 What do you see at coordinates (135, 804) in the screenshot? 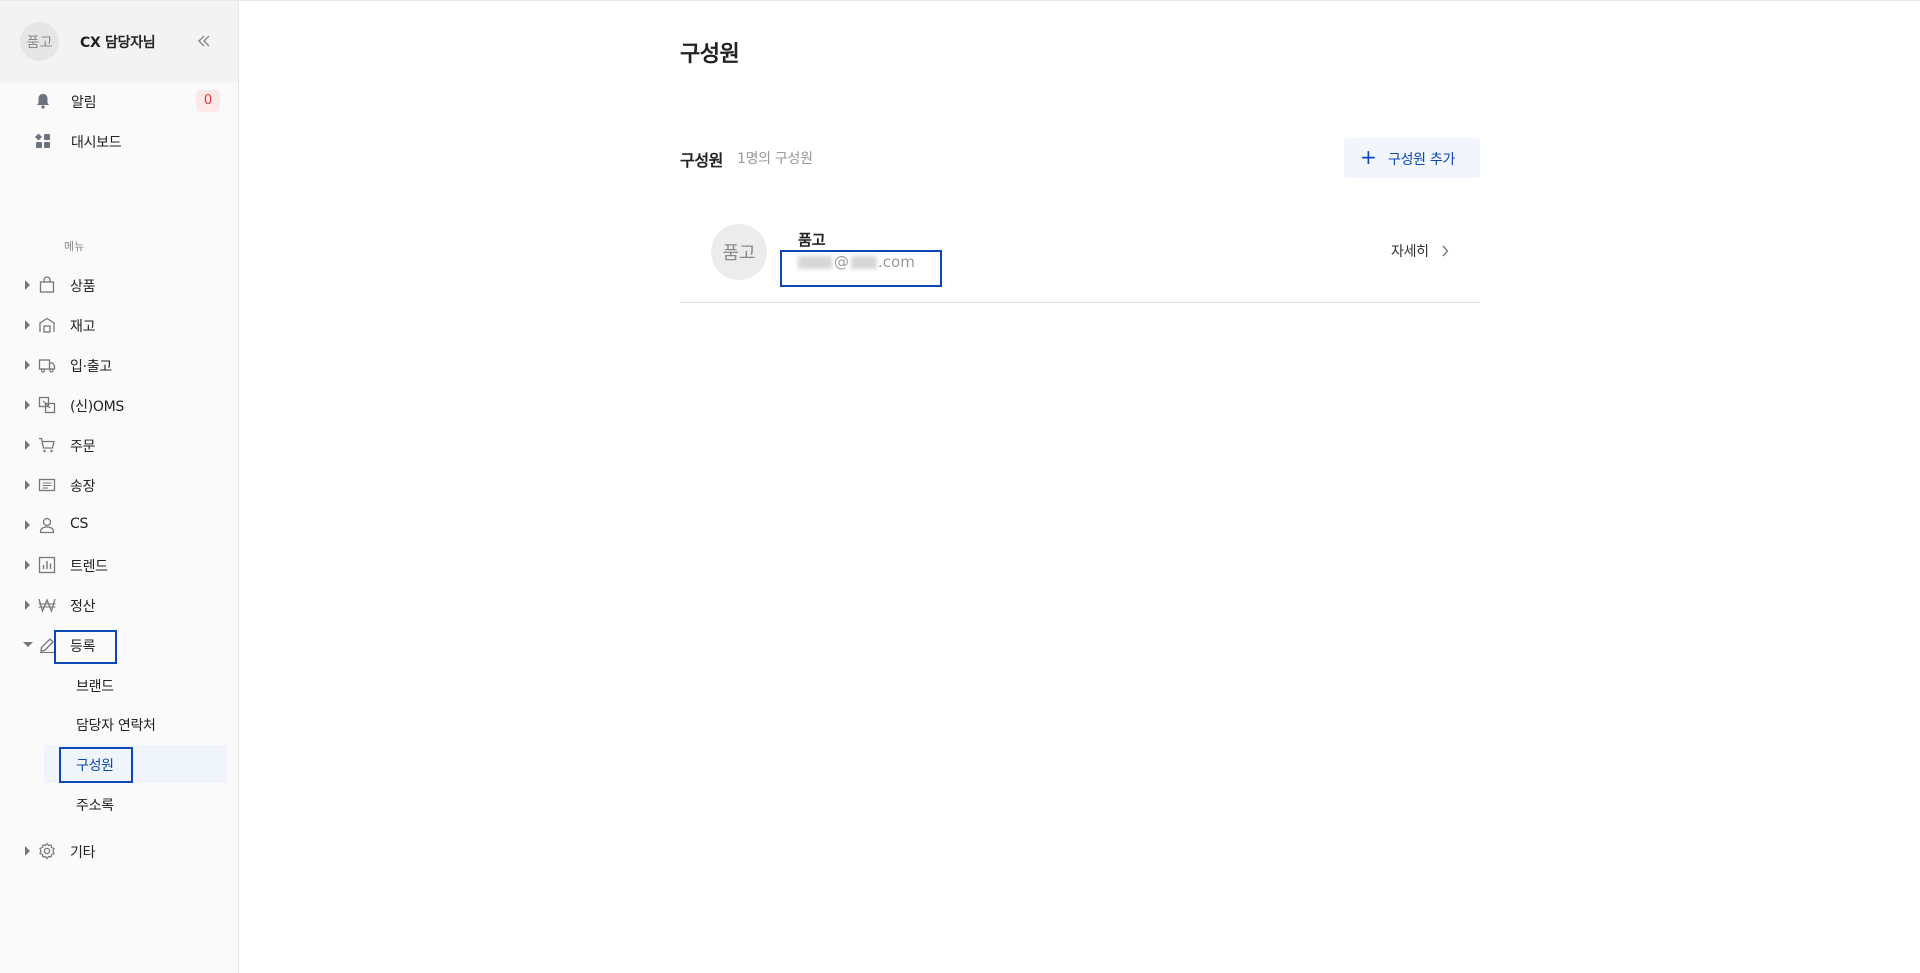
I see `sidebar-subitem-address-book: 주소록` at bounding box center [135, 804].